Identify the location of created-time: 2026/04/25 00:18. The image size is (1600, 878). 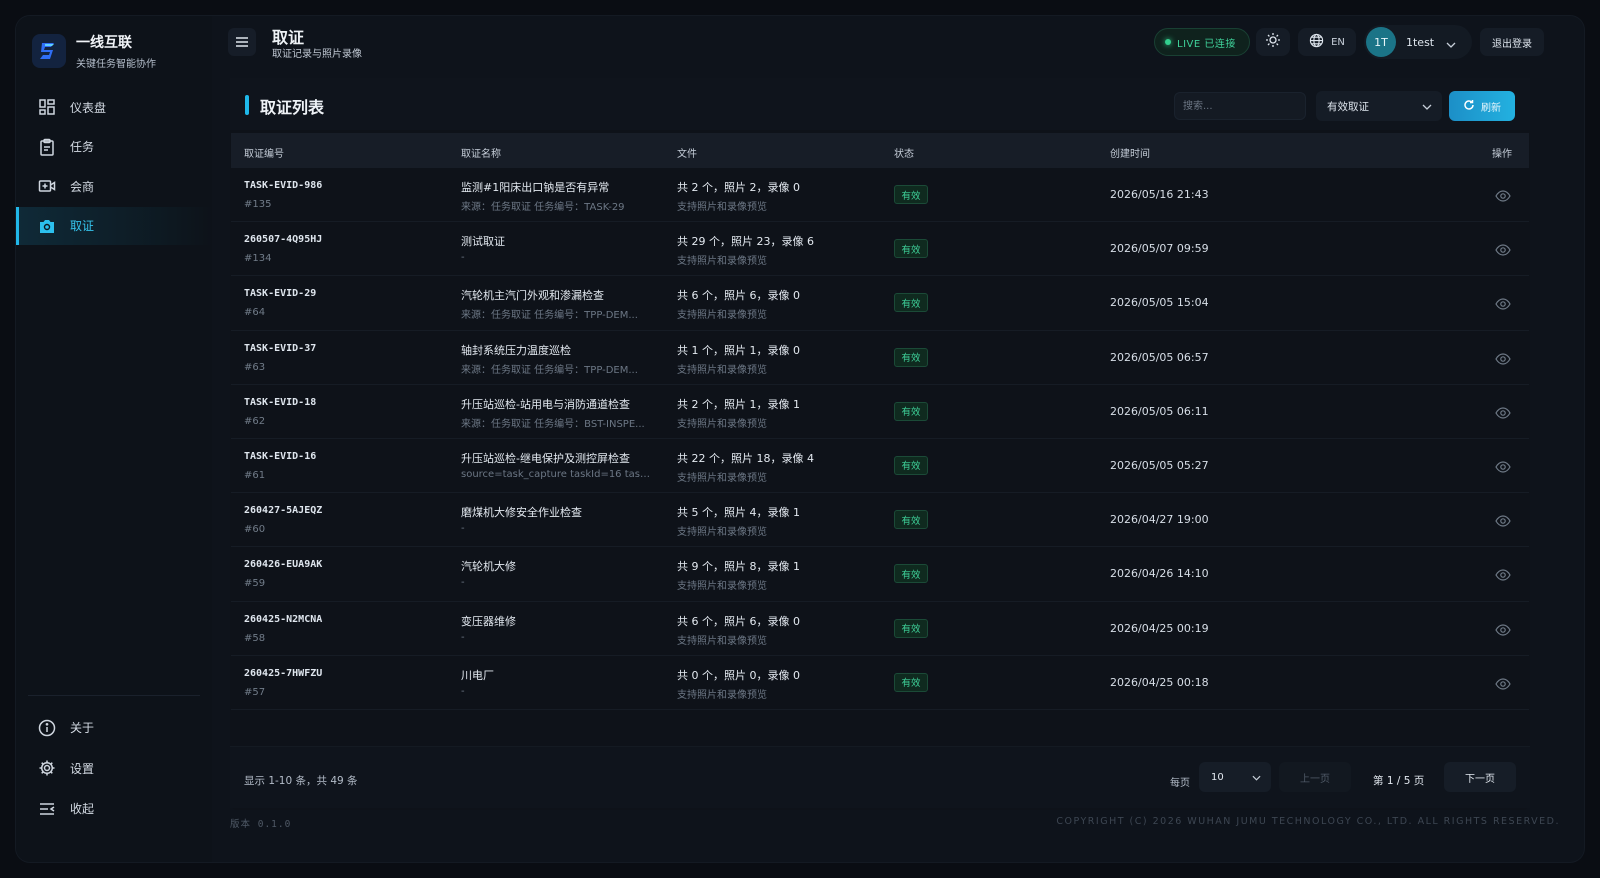
(1159, 682).